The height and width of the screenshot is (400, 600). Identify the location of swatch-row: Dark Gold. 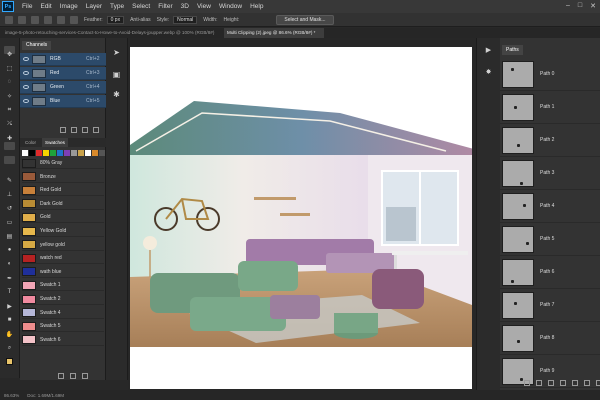
(63, 204).